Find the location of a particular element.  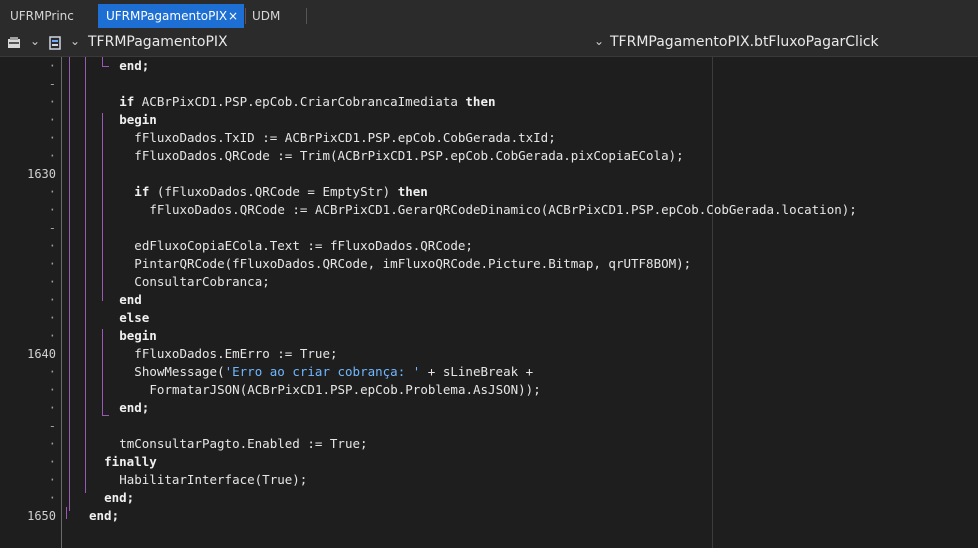

line-number: 1640 is located at coordinates (41, 354).